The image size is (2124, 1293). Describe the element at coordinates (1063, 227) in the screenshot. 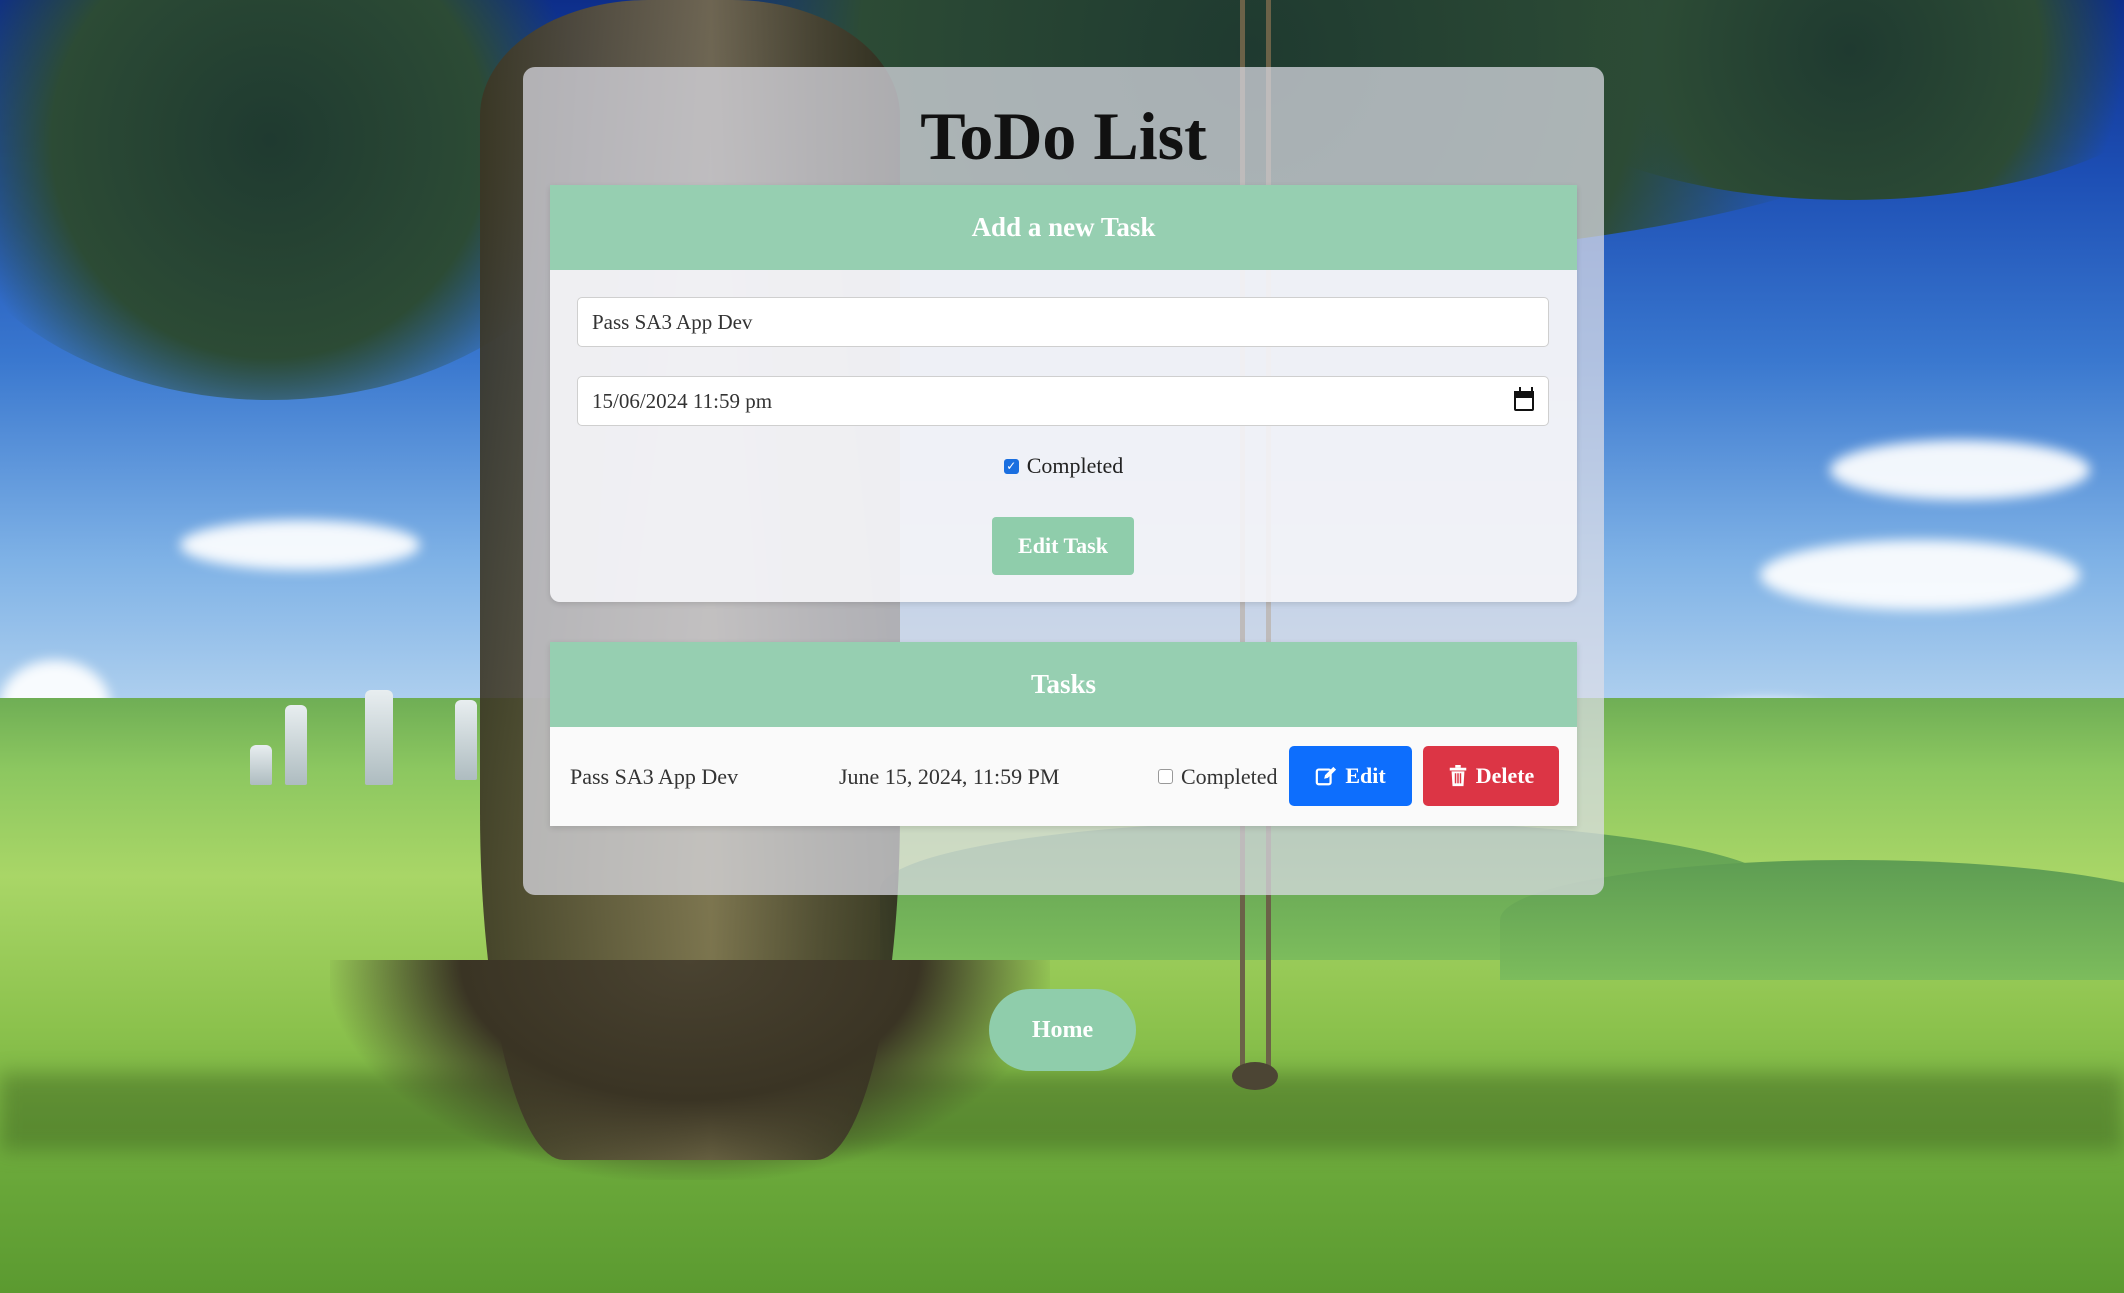

I see `add-task-header: Add a new Task` at that location.